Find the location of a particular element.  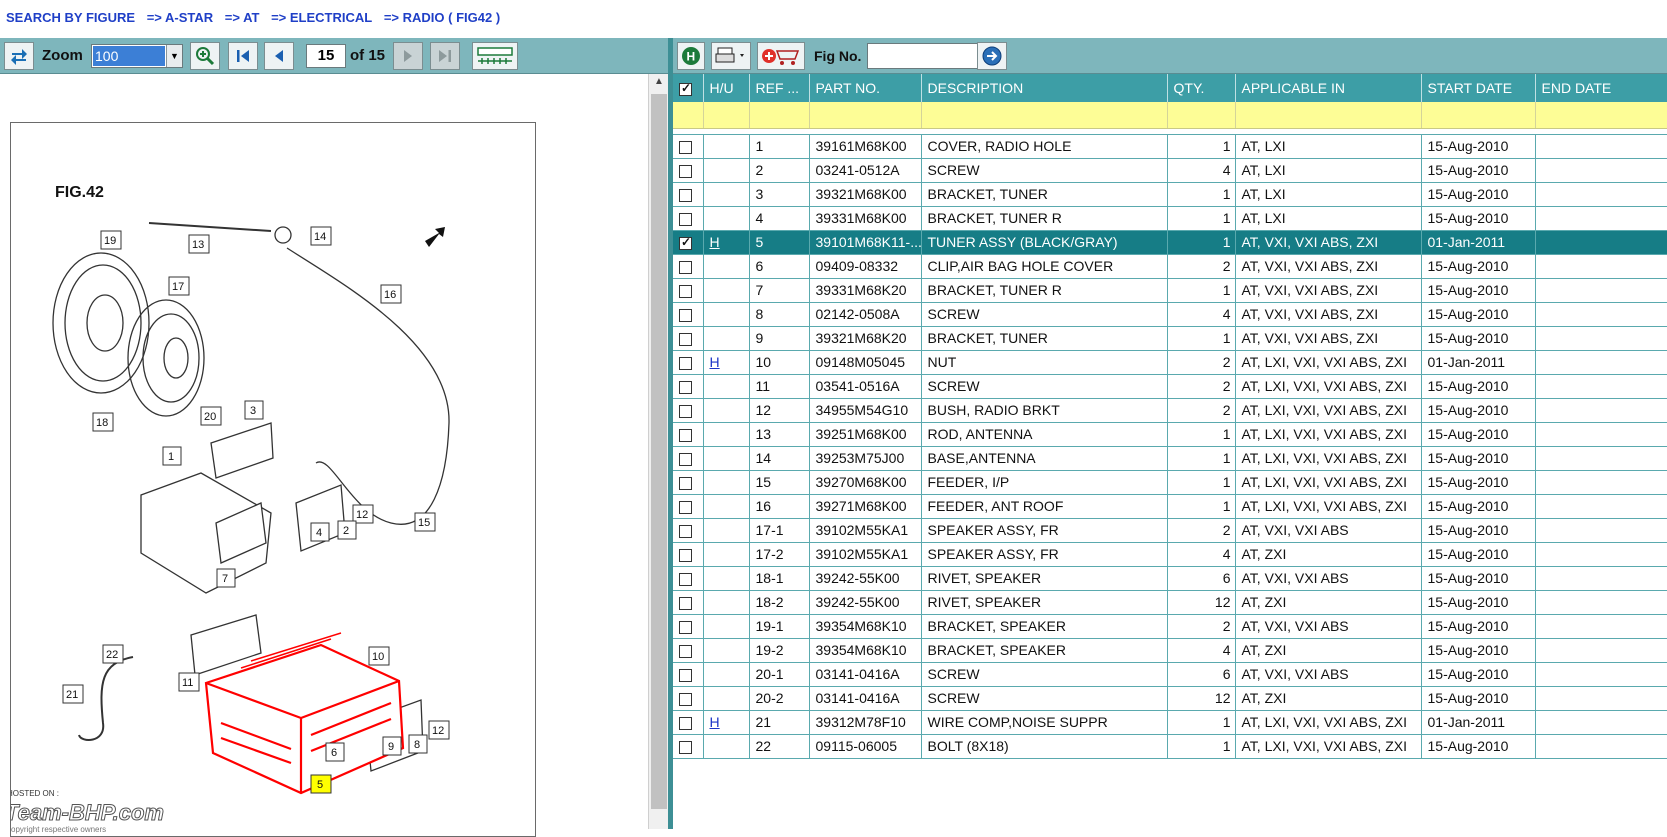

print-icon is located at coordinates (731, 56).